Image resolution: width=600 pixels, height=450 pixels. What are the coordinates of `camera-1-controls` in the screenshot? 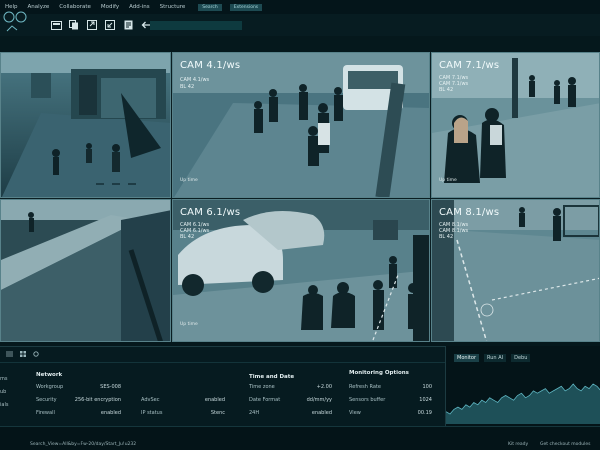 It's located at (116, 184).